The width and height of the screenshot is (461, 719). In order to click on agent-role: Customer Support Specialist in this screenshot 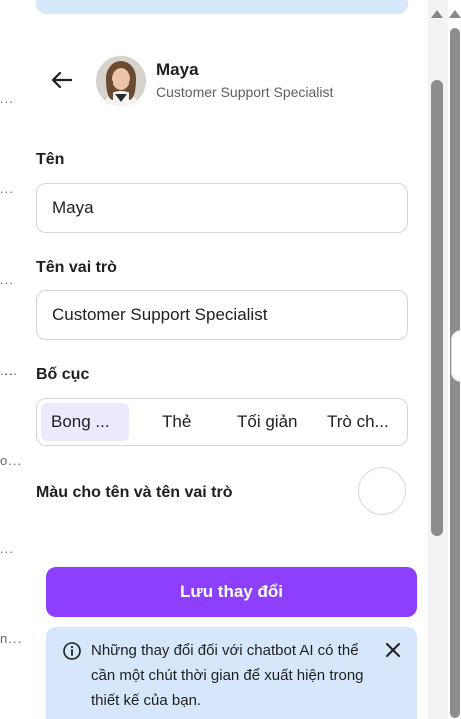, I will do `click(245, 92)`.